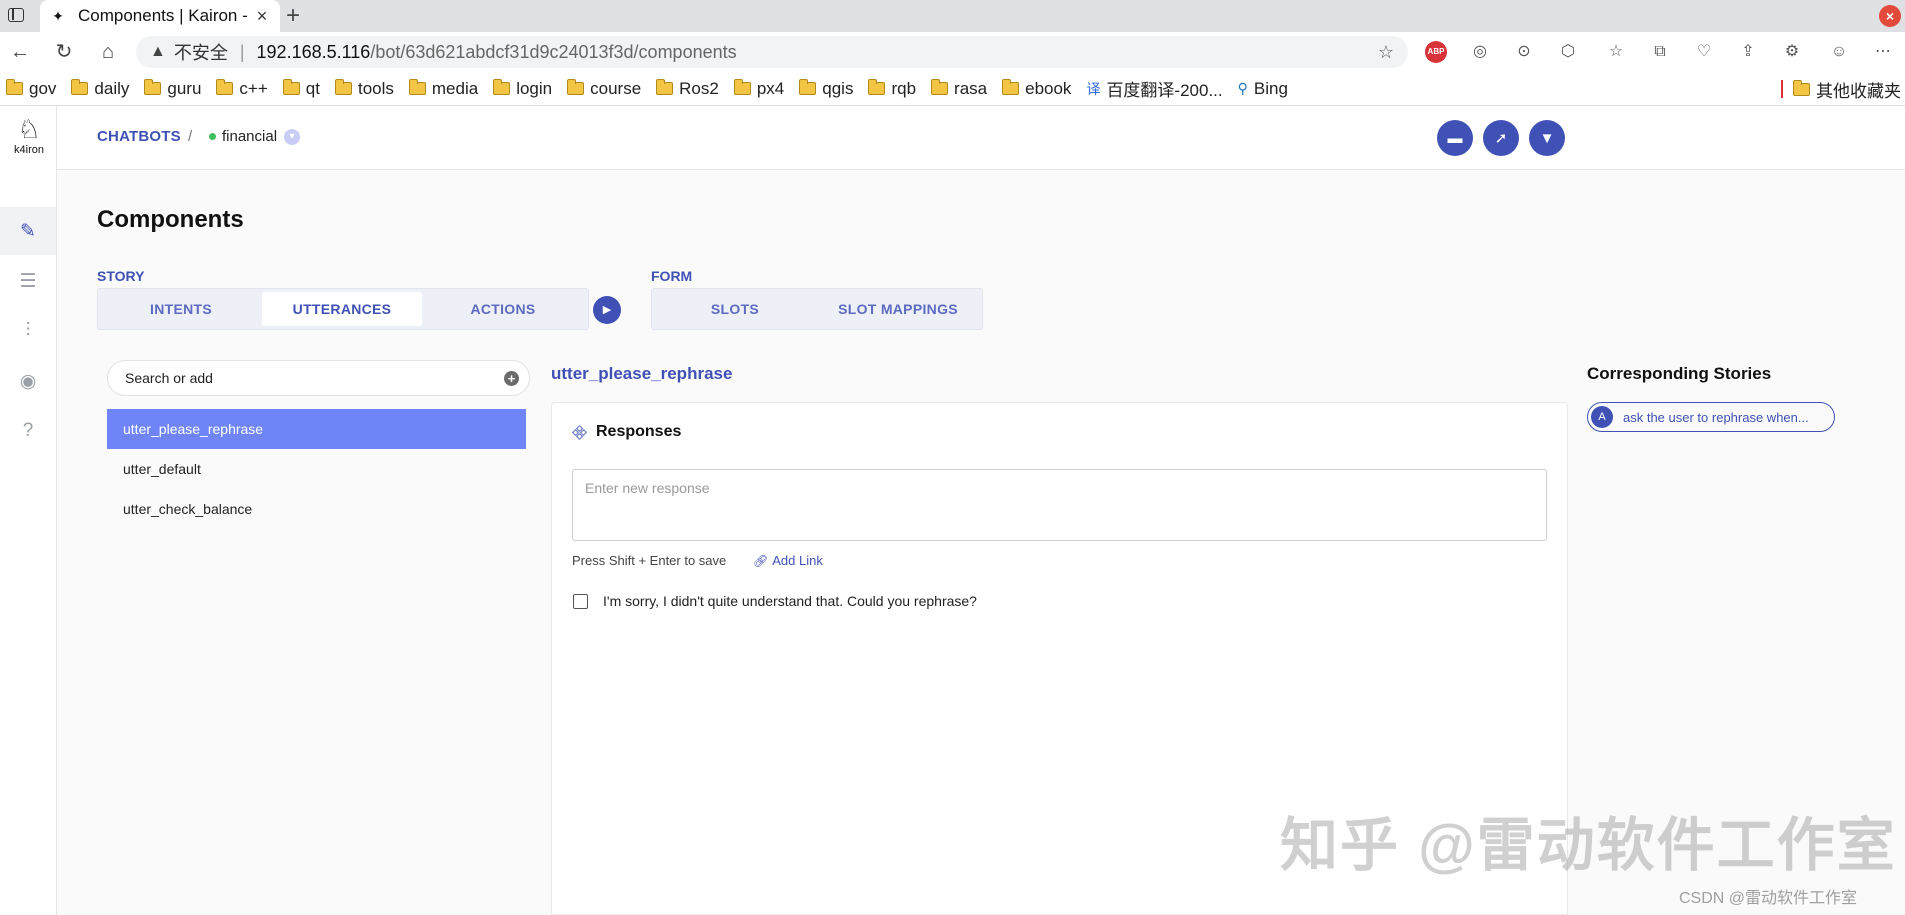 Image resolution: width=1905 pixels, height=915 pixels. Describe the element at coordinates (758, 89) in the screenshot. I see `bookmark-px4: px4` at that location.